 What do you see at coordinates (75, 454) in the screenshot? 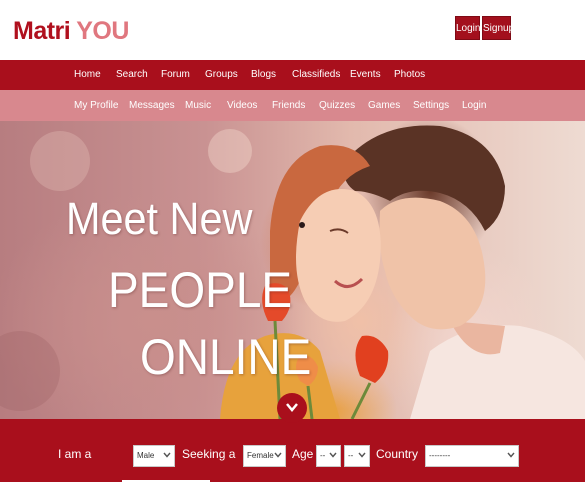
I see `i-am-label: I am a` at bounding box center [75, 454].